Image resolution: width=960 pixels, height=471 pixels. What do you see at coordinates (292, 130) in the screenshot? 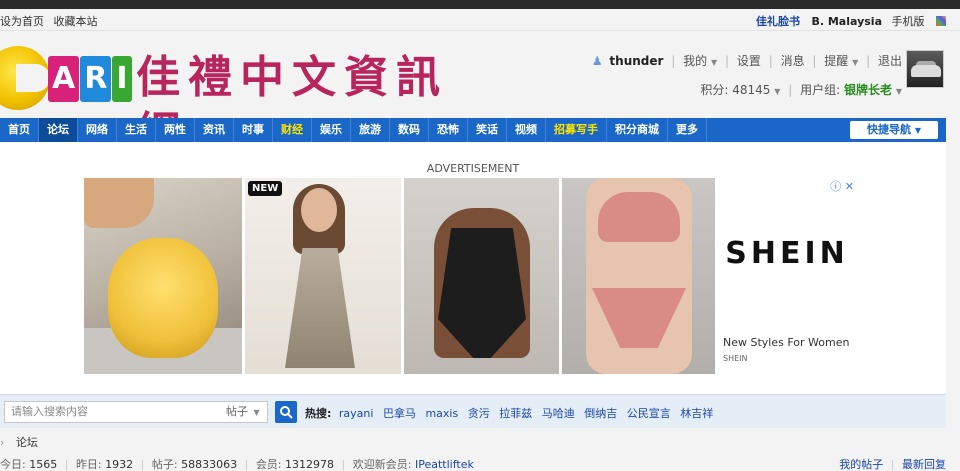
I see `nav-item-finance: 财经` at bounding box center [292, 130].